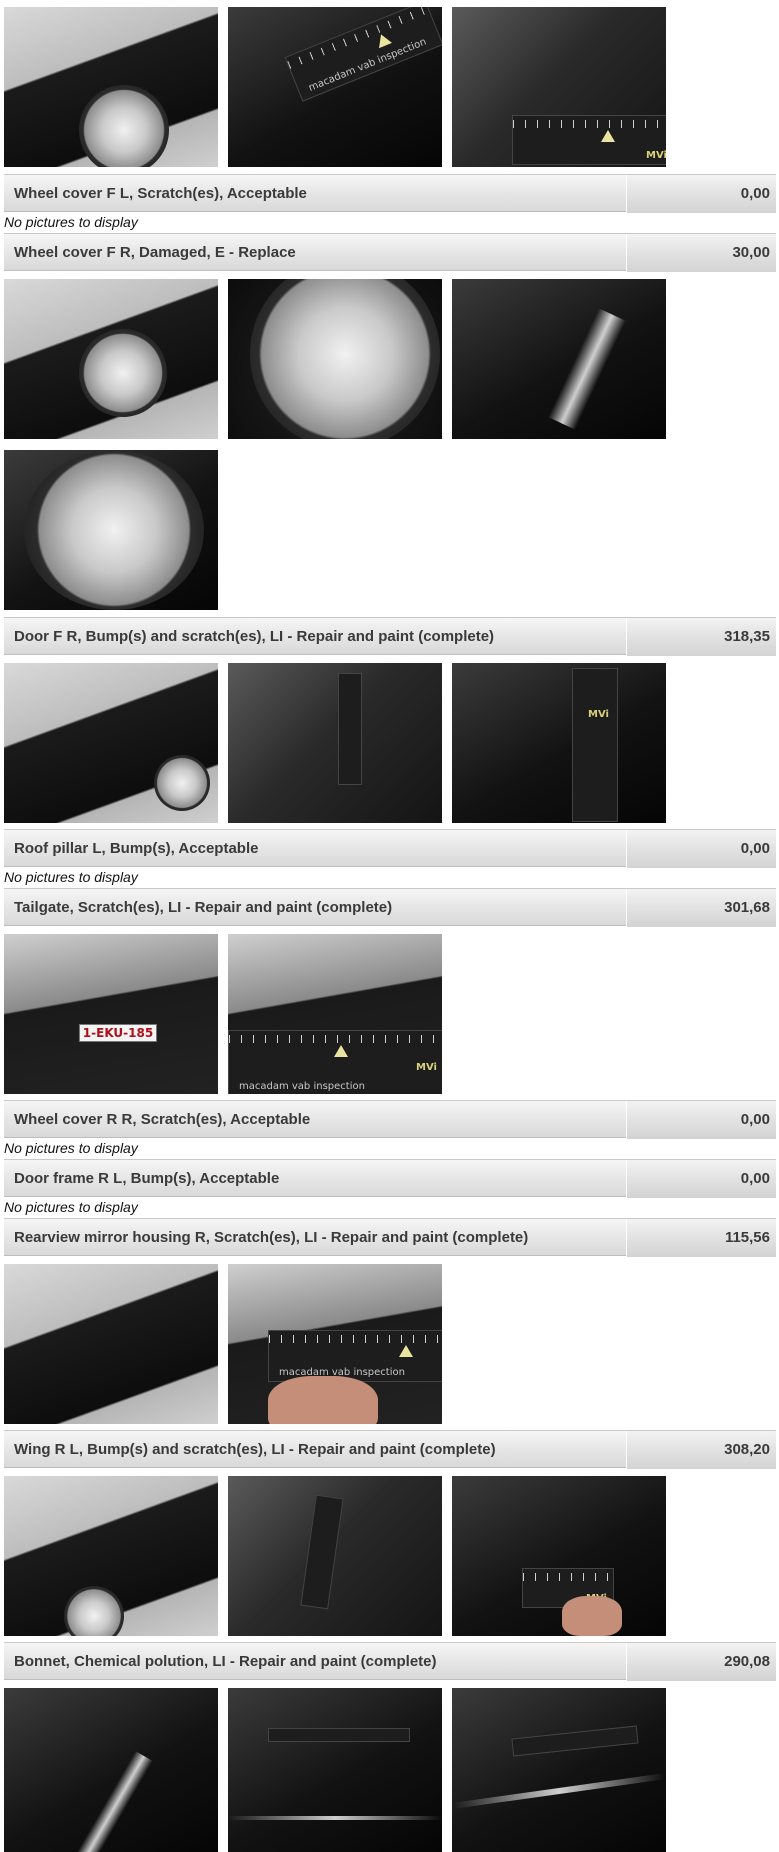 The width and height of the screenshot is (779, 1852). I want to click on photo-bonnet-overview, so click(111, 1770).